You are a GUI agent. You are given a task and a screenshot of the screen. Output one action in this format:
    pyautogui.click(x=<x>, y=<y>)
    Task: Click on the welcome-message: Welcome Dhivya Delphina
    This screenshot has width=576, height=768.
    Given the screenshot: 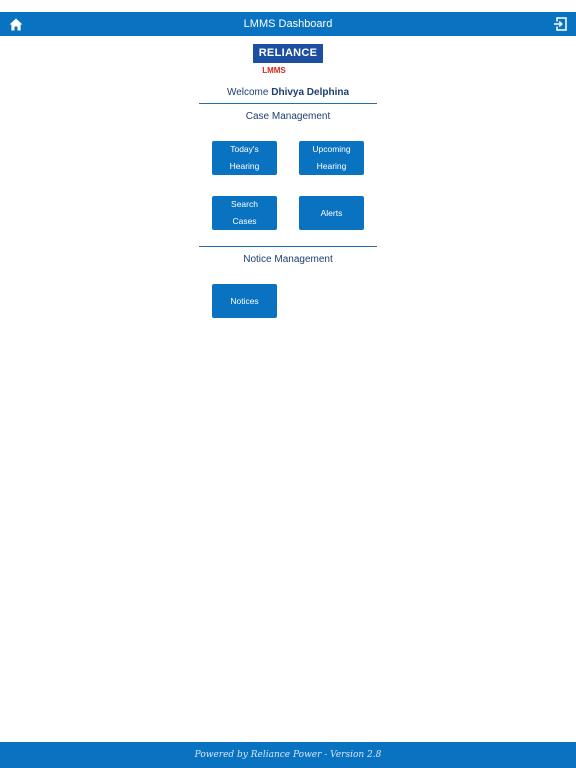 What is the action you would take?
    pyautogui.click(x=288, y=93)
    